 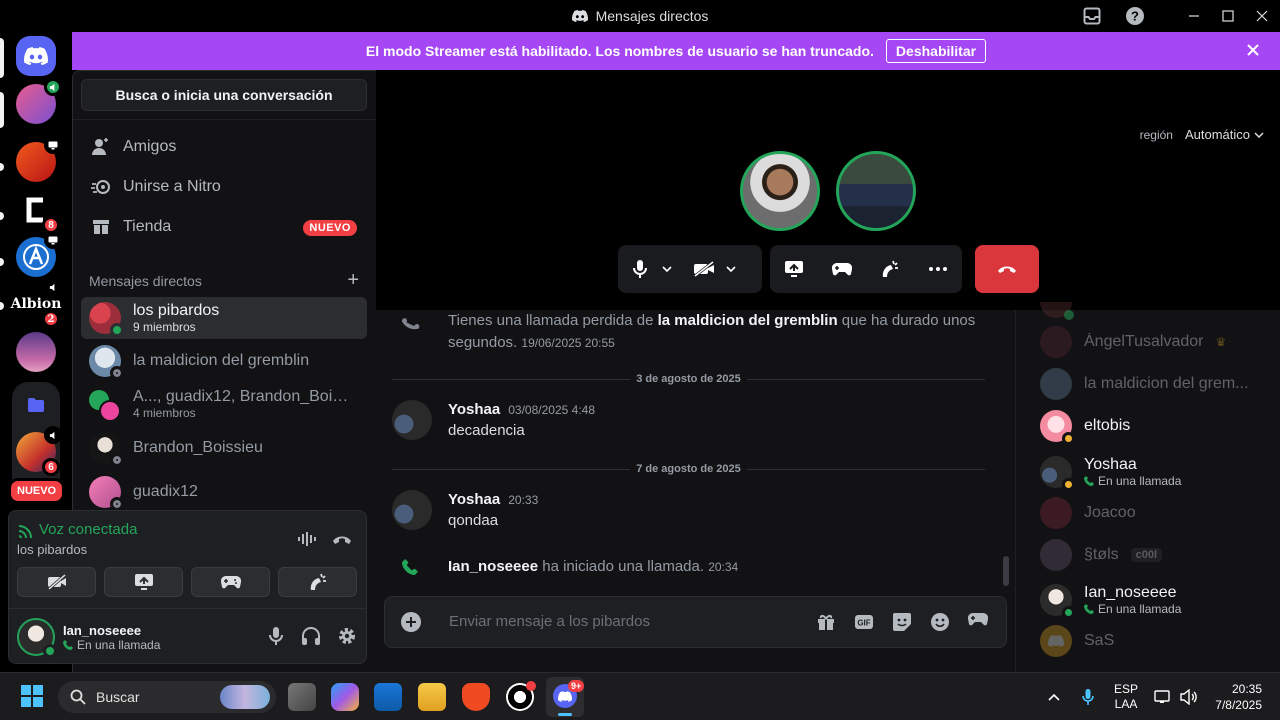 What do you see at coordinates (36, 352) in the screenshot?
I see `server-landscape` at bounding box center [36, 352].